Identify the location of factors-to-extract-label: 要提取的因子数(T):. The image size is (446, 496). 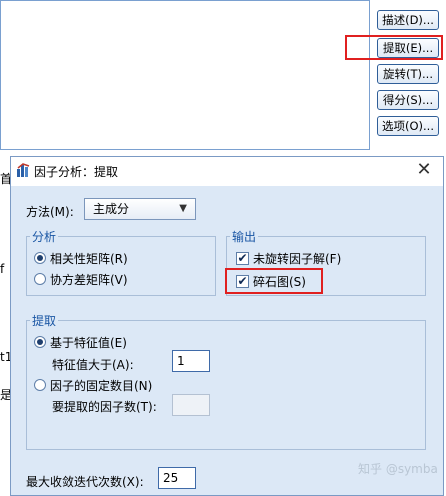
(104, 407).